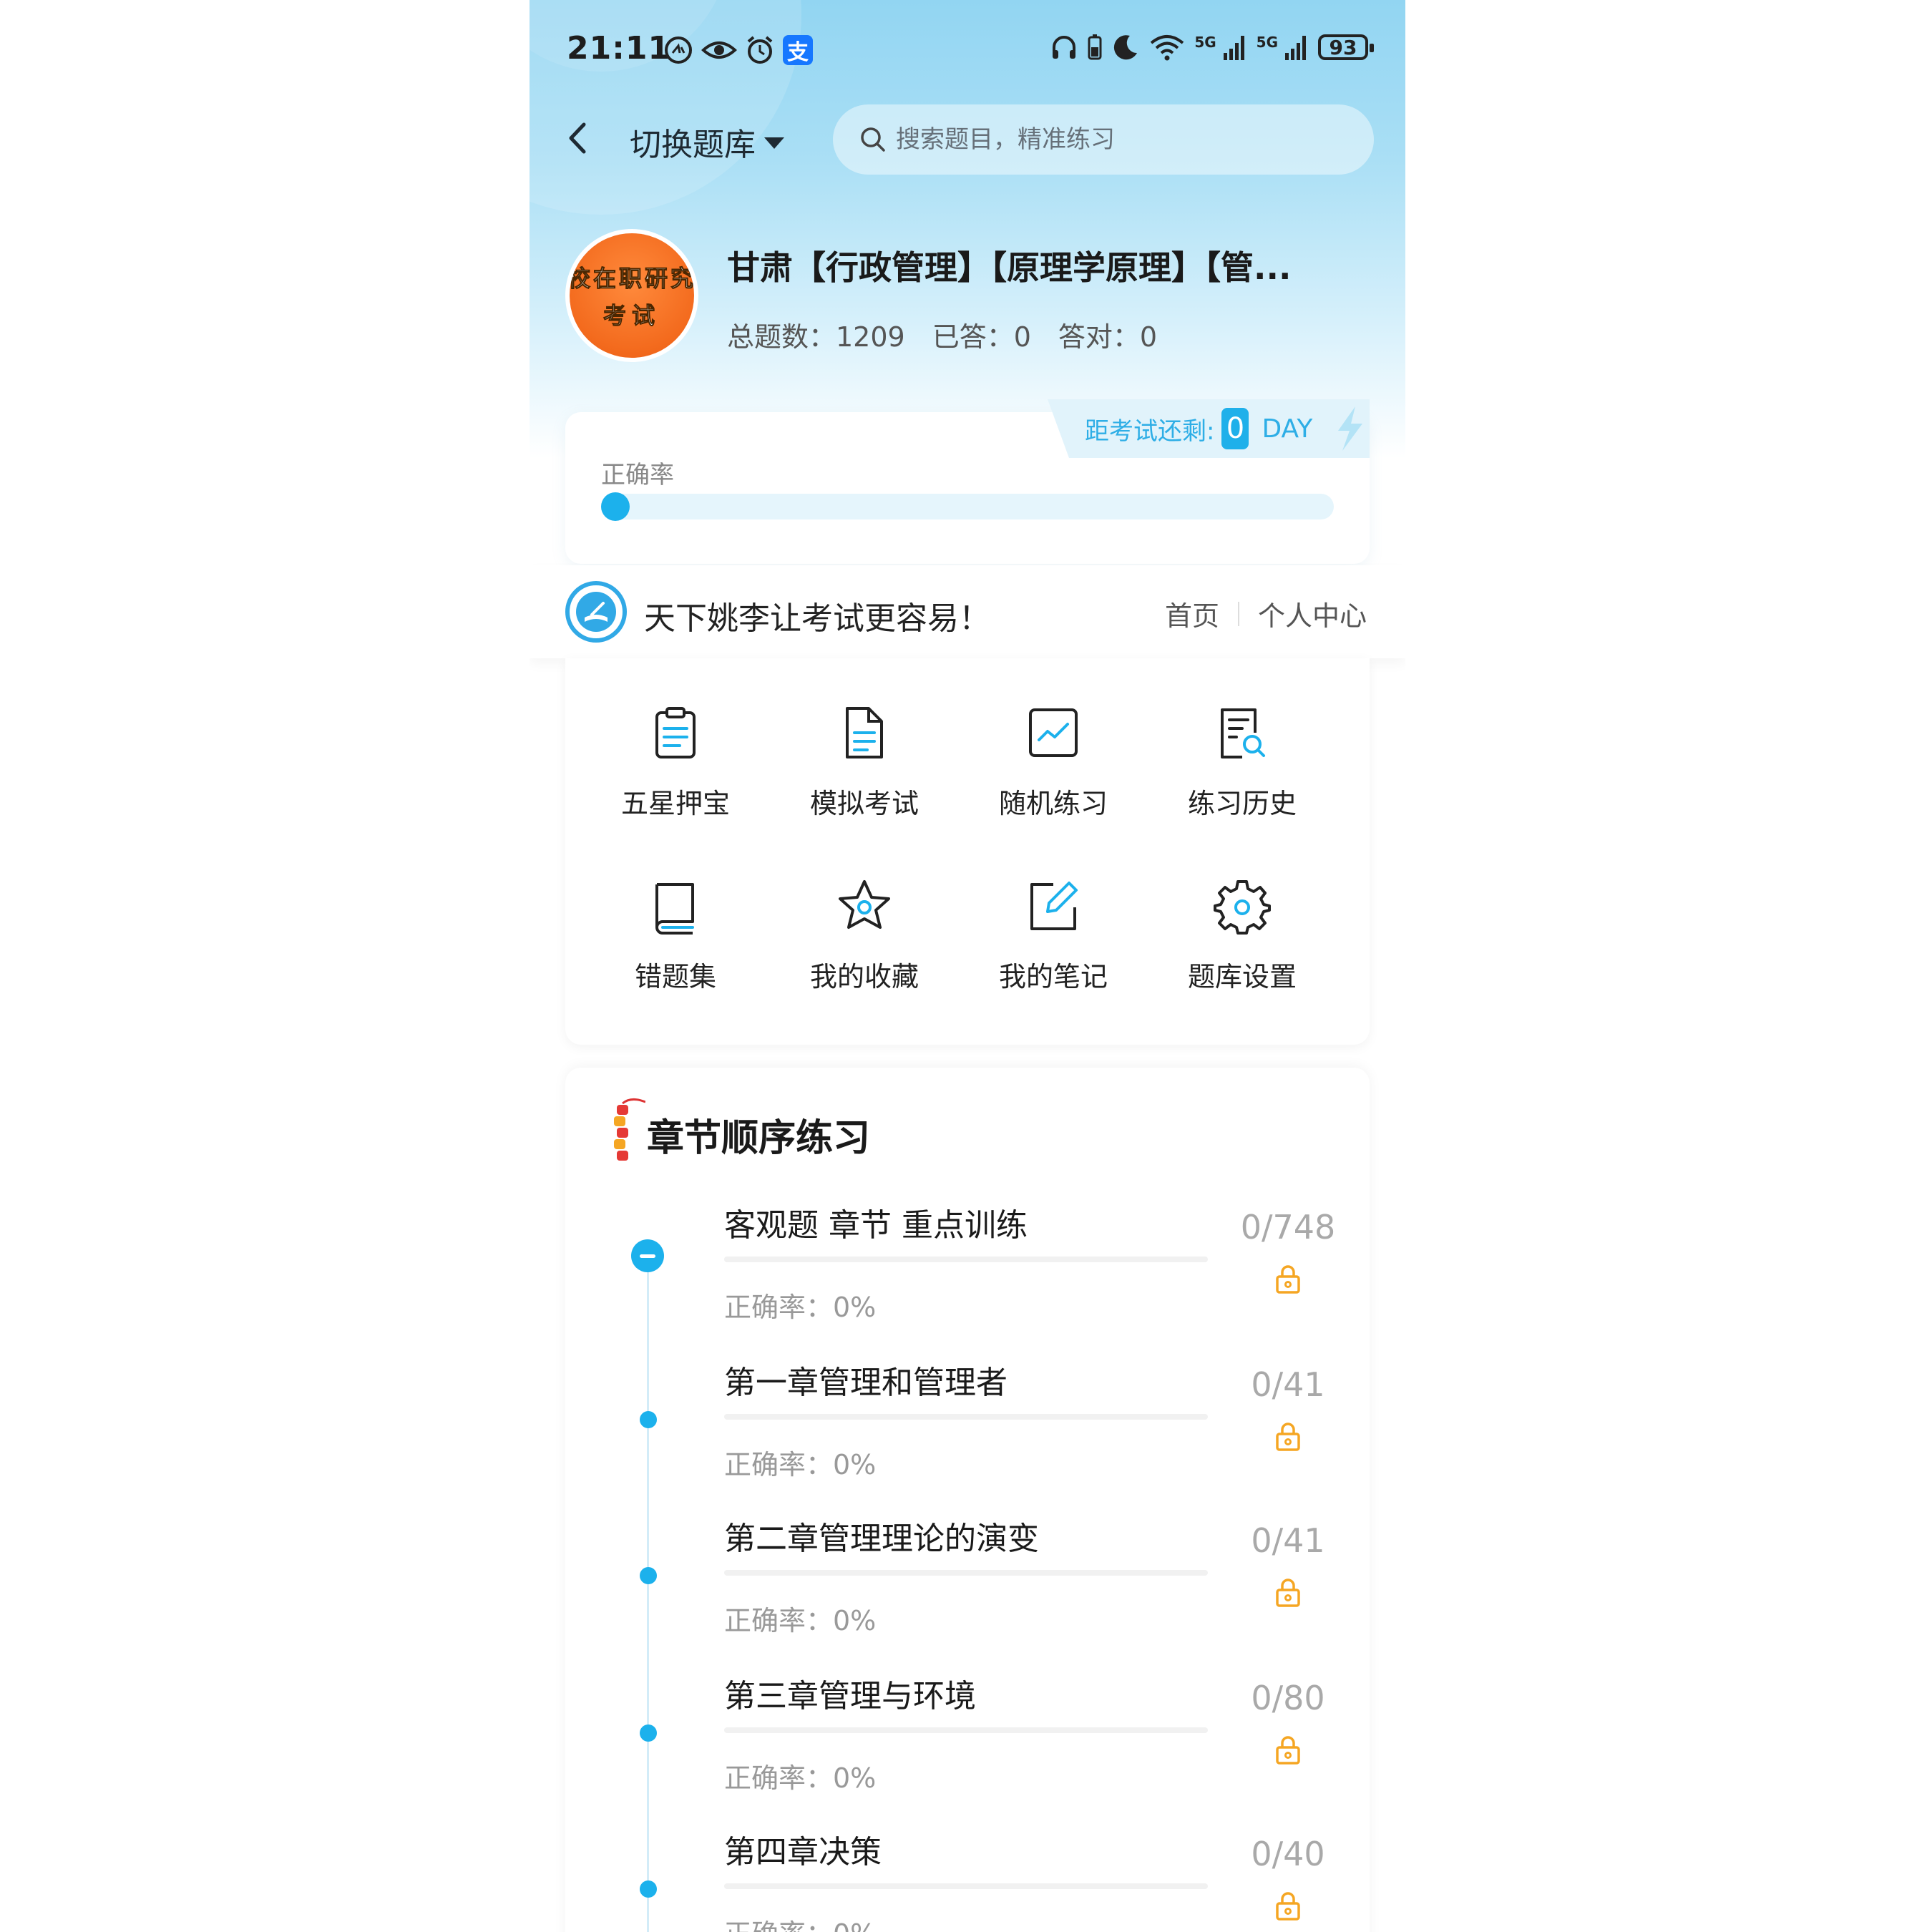 The image size is (1932, 1932). Describe the element at coordinates (1243, 733) in the screenshot. I see `history-search-icon` at that location.